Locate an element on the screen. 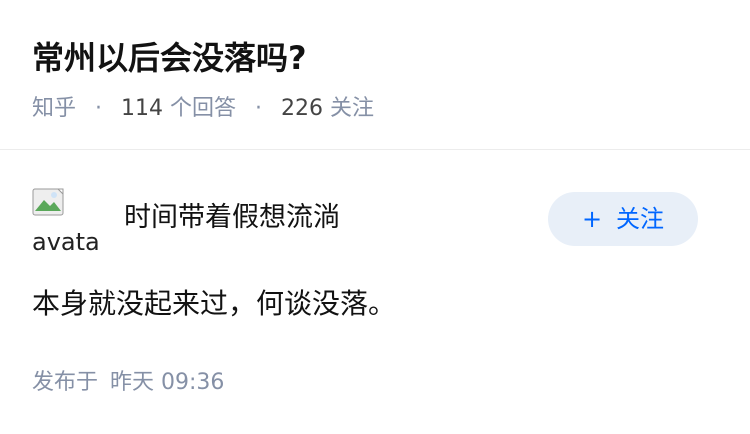  follow-button: + 关注 is located at coordinates (623, 219).